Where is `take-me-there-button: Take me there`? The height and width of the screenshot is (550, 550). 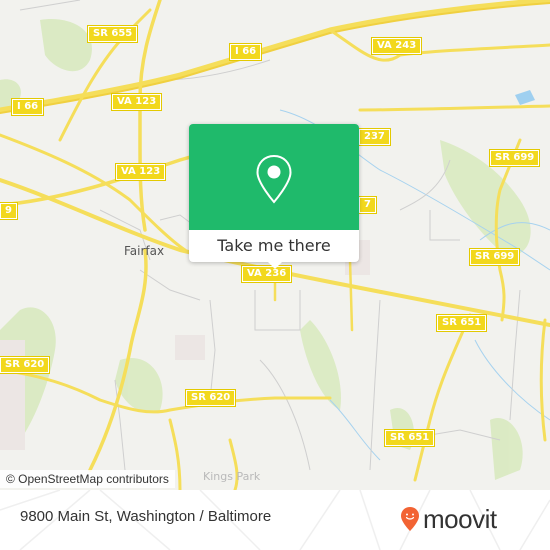 take-me-there-button: Take me there is located at coordinates (274, 246).